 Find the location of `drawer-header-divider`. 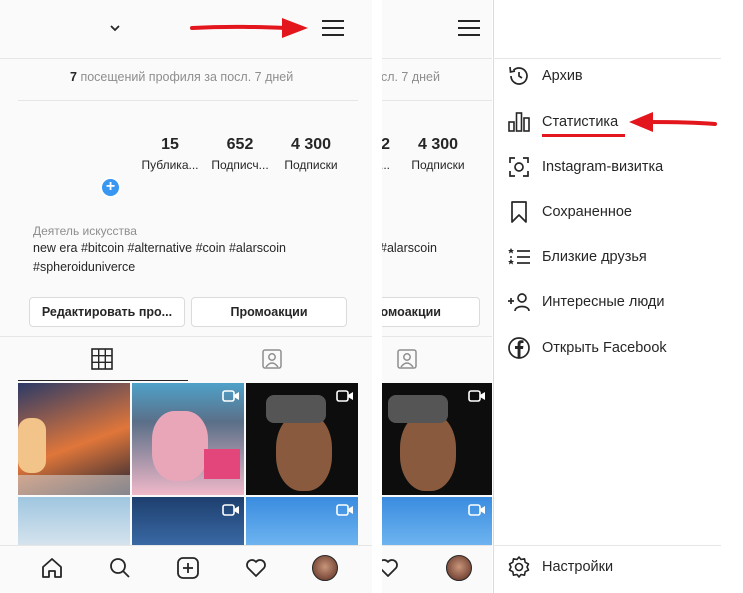

drawer-header-divider is located at coordinates (607, 58).